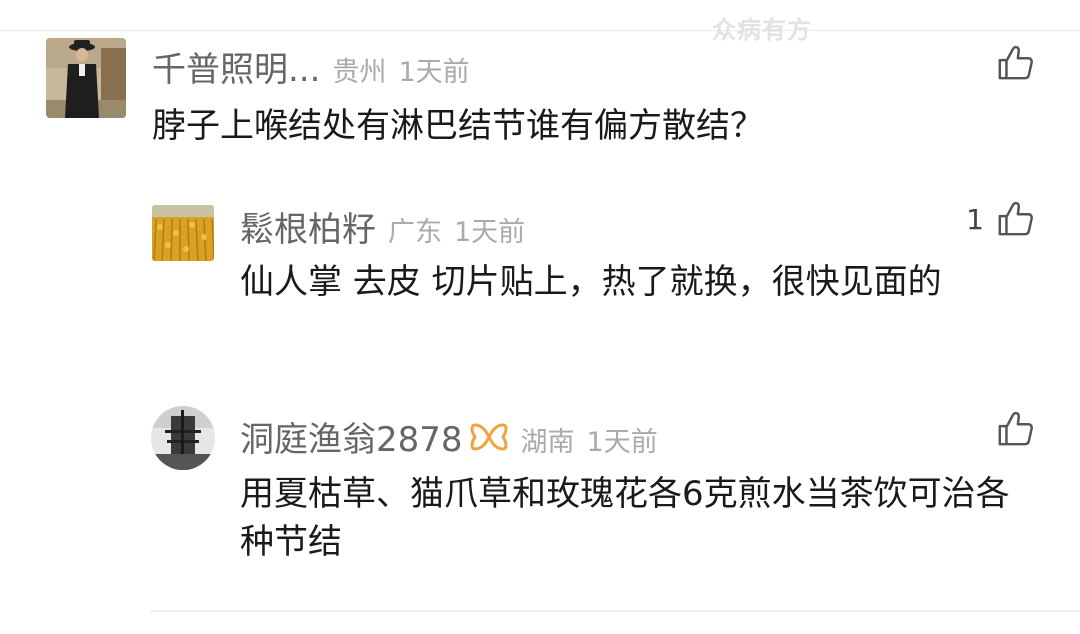  I want to click on like-button: 1, so click(1000, 219).